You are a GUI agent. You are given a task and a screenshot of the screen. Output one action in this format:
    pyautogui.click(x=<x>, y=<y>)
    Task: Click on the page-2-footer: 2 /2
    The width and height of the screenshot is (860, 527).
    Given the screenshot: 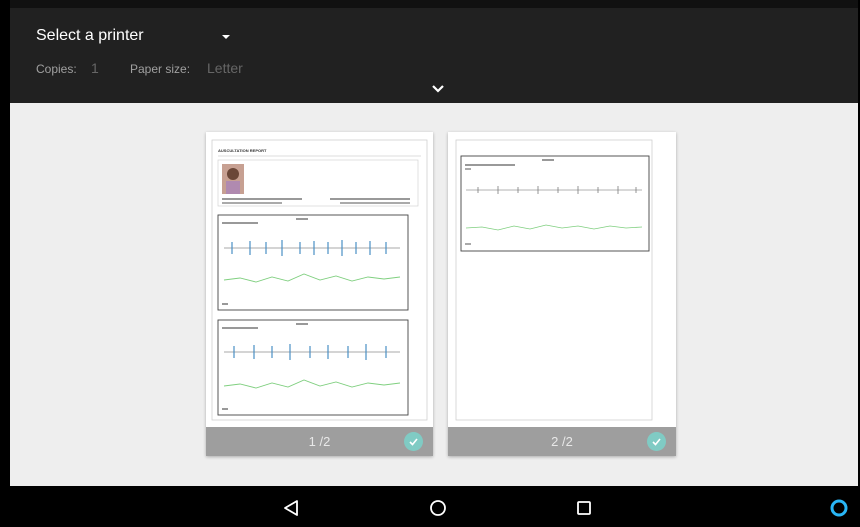 What is the action you would take?
    pyautogui.click(x=562, y=441)
    